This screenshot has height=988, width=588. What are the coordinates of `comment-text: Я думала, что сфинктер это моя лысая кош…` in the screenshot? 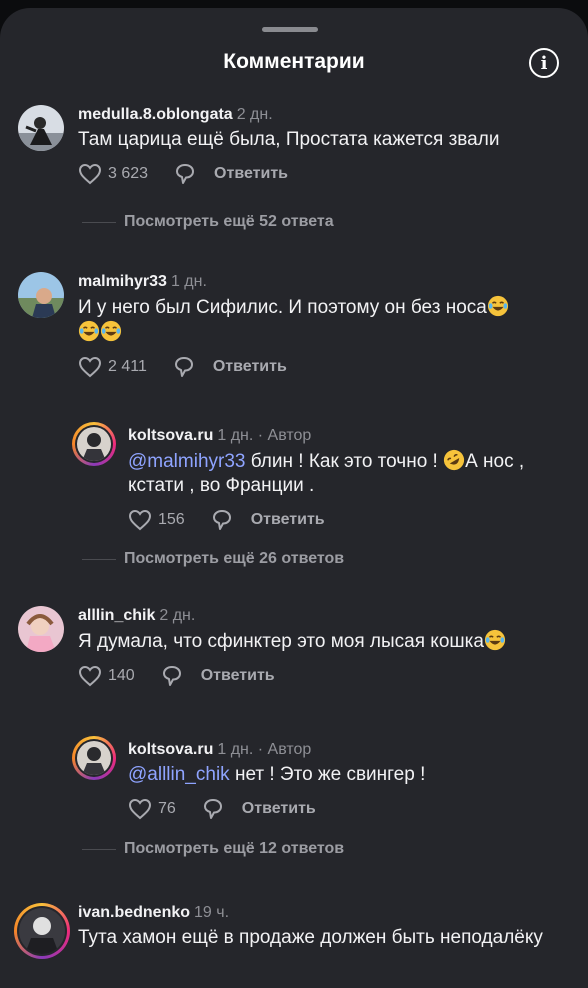 It's located at (328, 641).